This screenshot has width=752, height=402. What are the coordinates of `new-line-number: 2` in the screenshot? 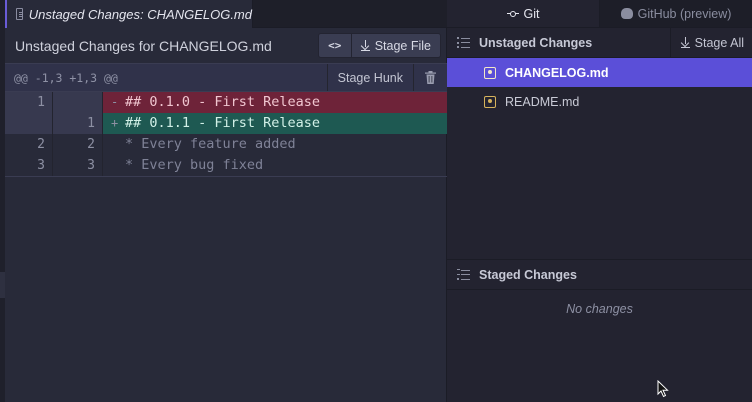 It's located at (78, 144).